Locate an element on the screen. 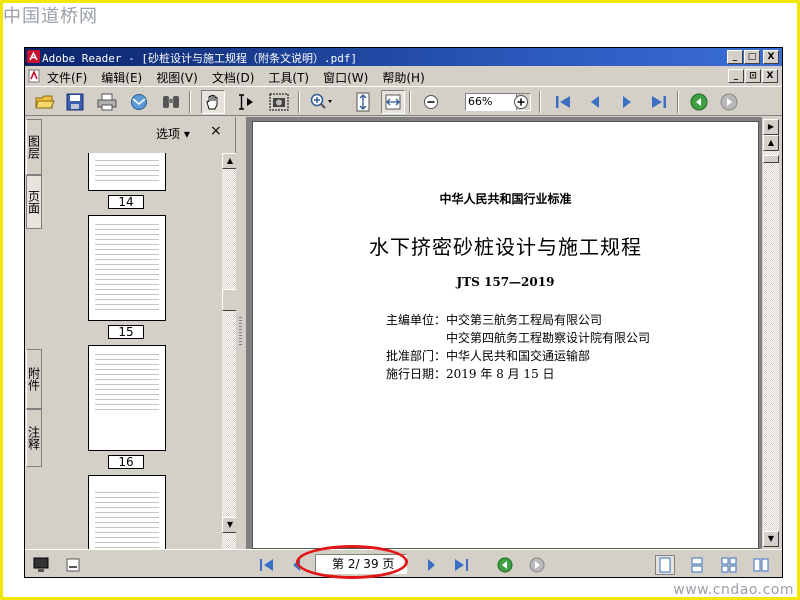  thumbnail-list: 14 15 16 is located at coordinates (137, 351).